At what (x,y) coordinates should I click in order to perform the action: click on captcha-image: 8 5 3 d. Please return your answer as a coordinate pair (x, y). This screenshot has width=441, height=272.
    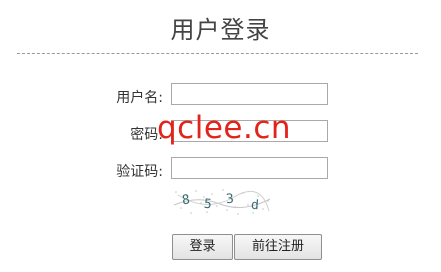
    Looking at the image, I should click on (222, 202).